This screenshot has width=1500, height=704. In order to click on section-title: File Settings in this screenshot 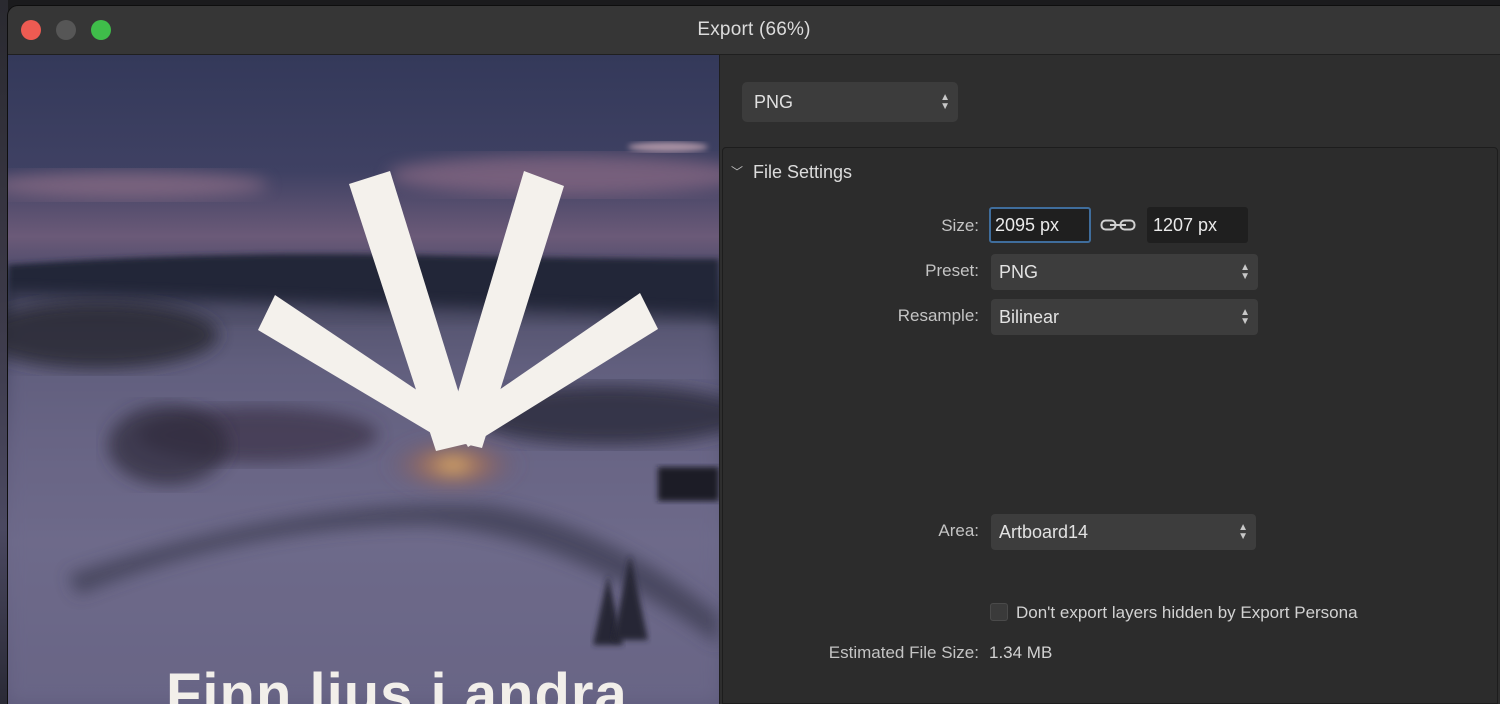, I will do `click(803, 172)`.